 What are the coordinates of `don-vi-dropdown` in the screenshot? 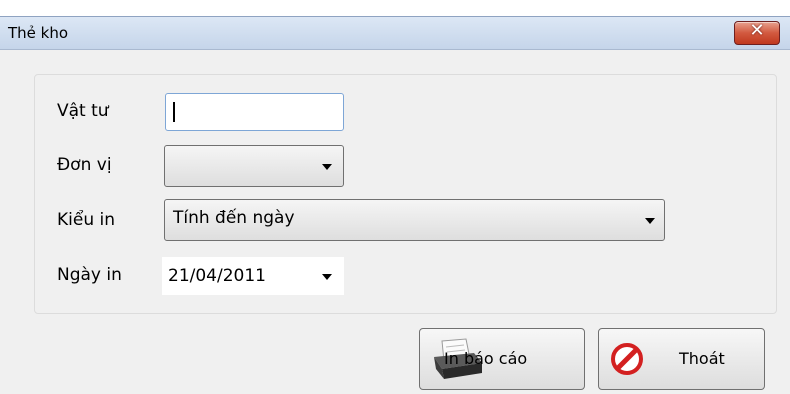 It's located at (254, 166).